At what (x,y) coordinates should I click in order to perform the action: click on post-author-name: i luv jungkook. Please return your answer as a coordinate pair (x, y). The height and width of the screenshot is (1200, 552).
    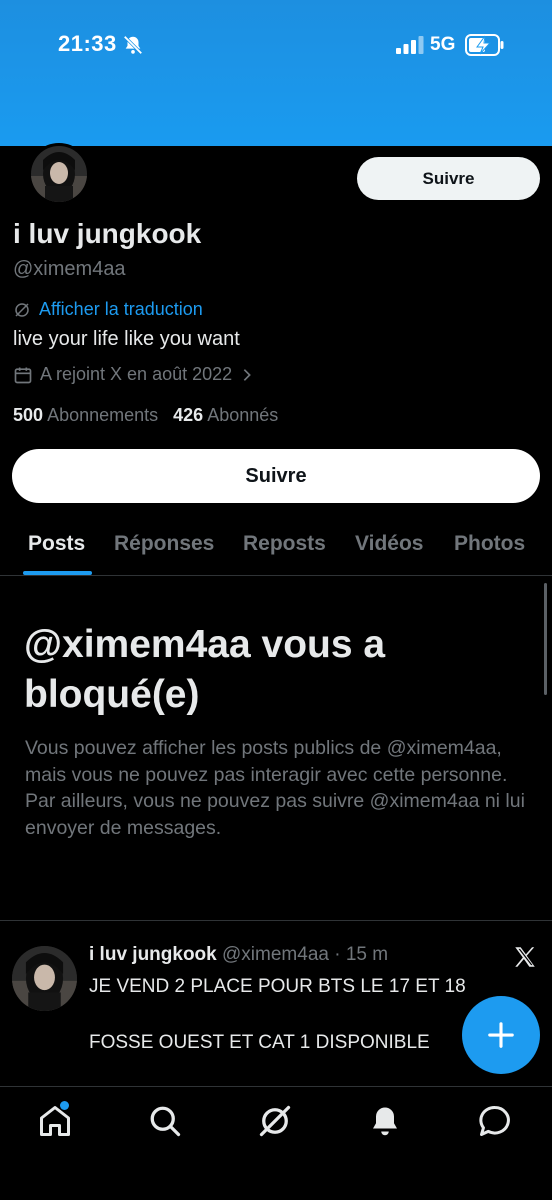
    Looking at the image, I should click on (153, 954).